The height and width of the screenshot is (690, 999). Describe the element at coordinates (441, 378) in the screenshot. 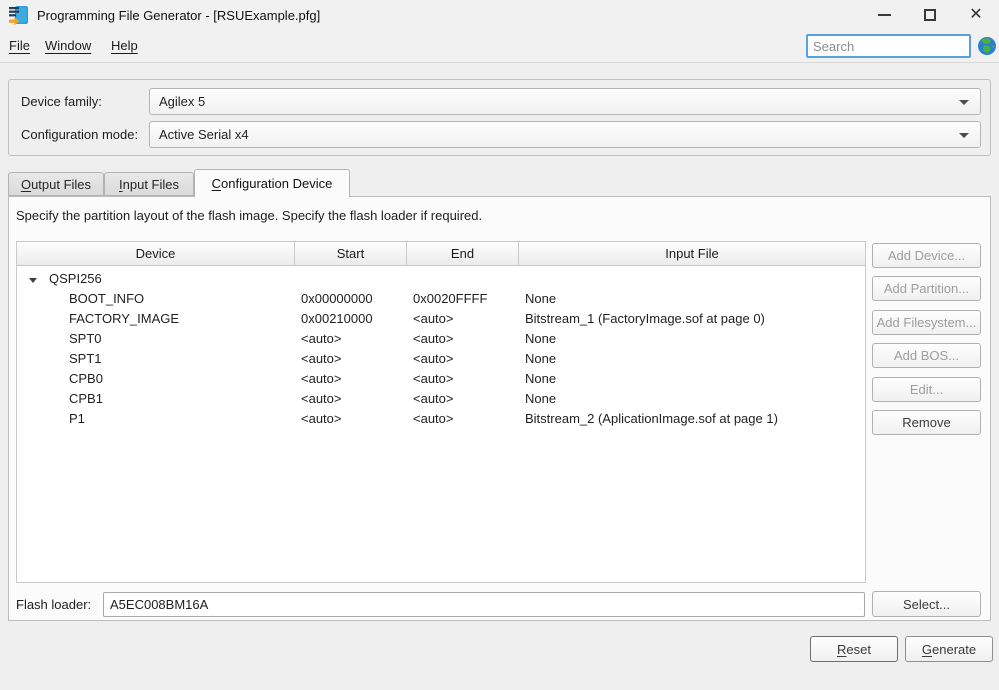

I see `table-row-cpb0: CPB0 <auto> <auto> None` at that location.